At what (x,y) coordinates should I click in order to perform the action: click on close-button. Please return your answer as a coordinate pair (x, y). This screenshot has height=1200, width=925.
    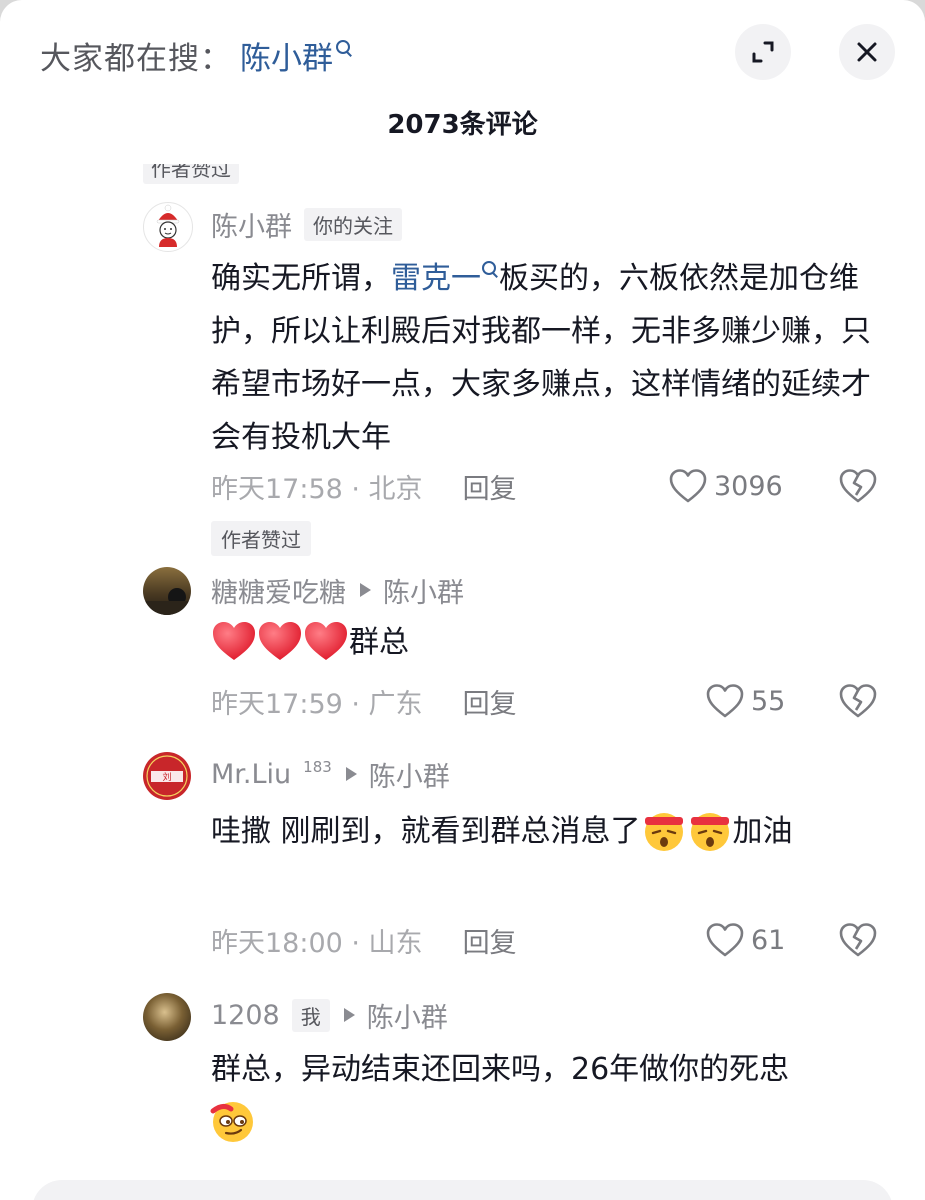
    Looking at the image, I should click on (867, 52).